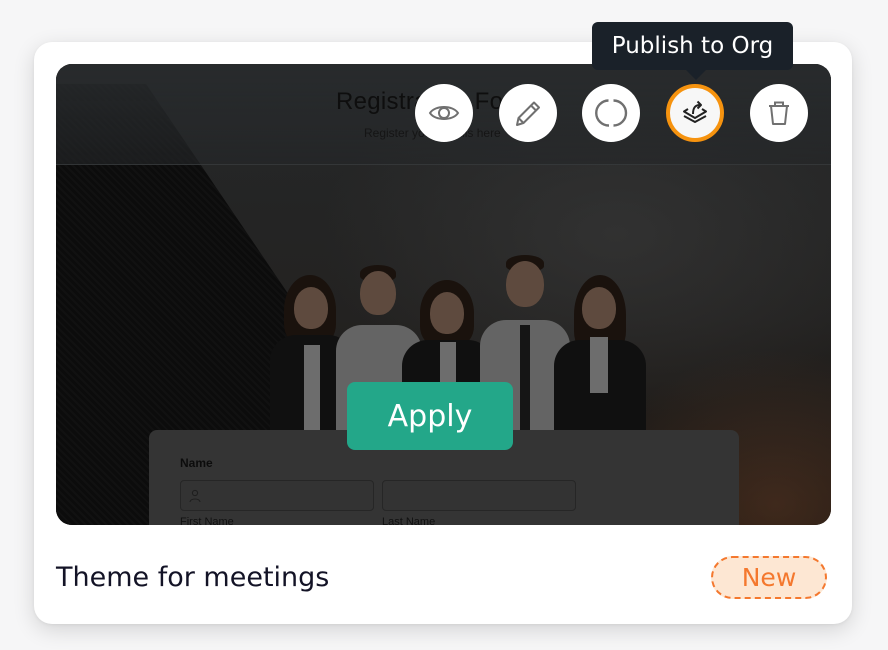 Image resolution: width=888 pixels, height=650 pixels. I want to click on delete-button, so click(779, 113).